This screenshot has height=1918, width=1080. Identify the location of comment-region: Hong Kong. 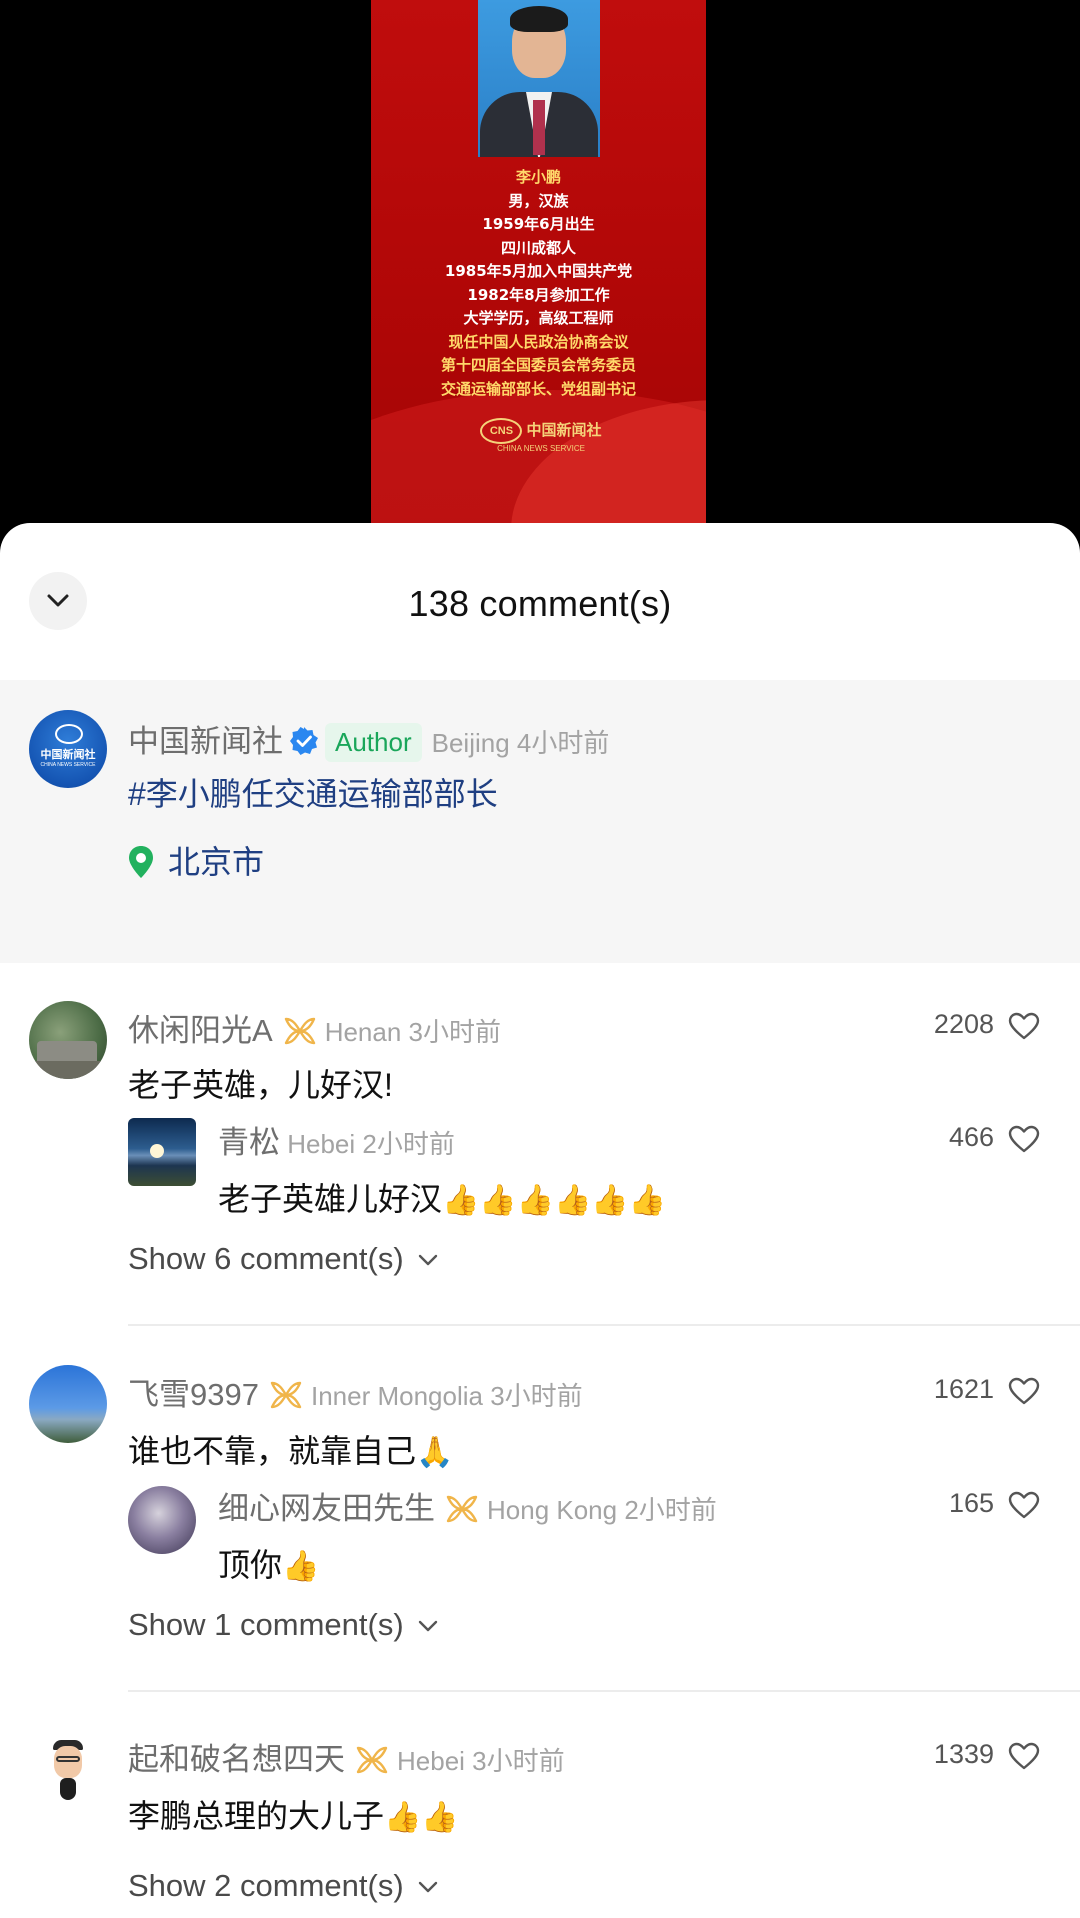
(552, 1510).